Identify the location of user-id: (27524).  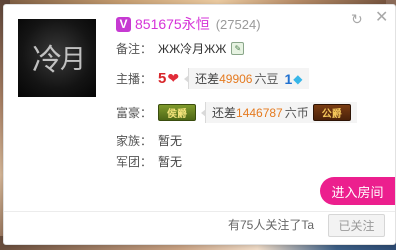
(238, 24).